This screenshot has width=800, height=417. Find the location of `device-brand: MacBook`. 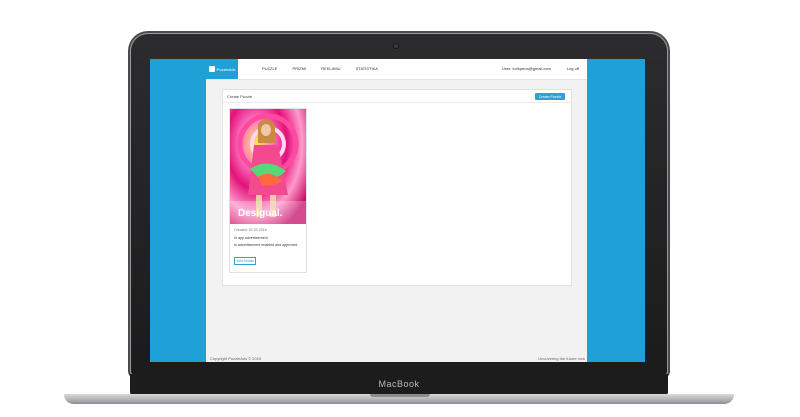

device-brand: MacBook is located at coordinates (399, 384).